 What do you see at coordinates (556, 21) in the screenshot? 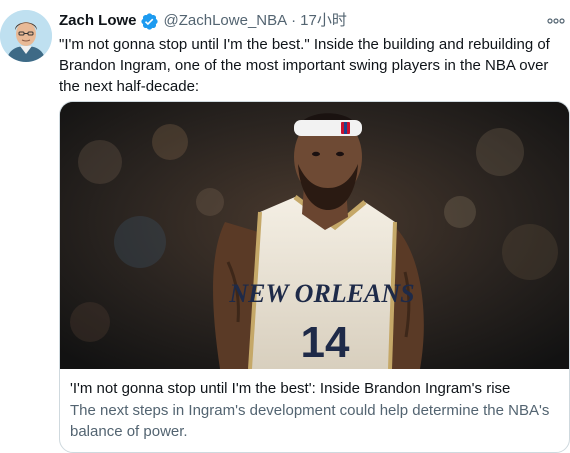
I see `more-dots-icon` at bounding box center [556, 21].